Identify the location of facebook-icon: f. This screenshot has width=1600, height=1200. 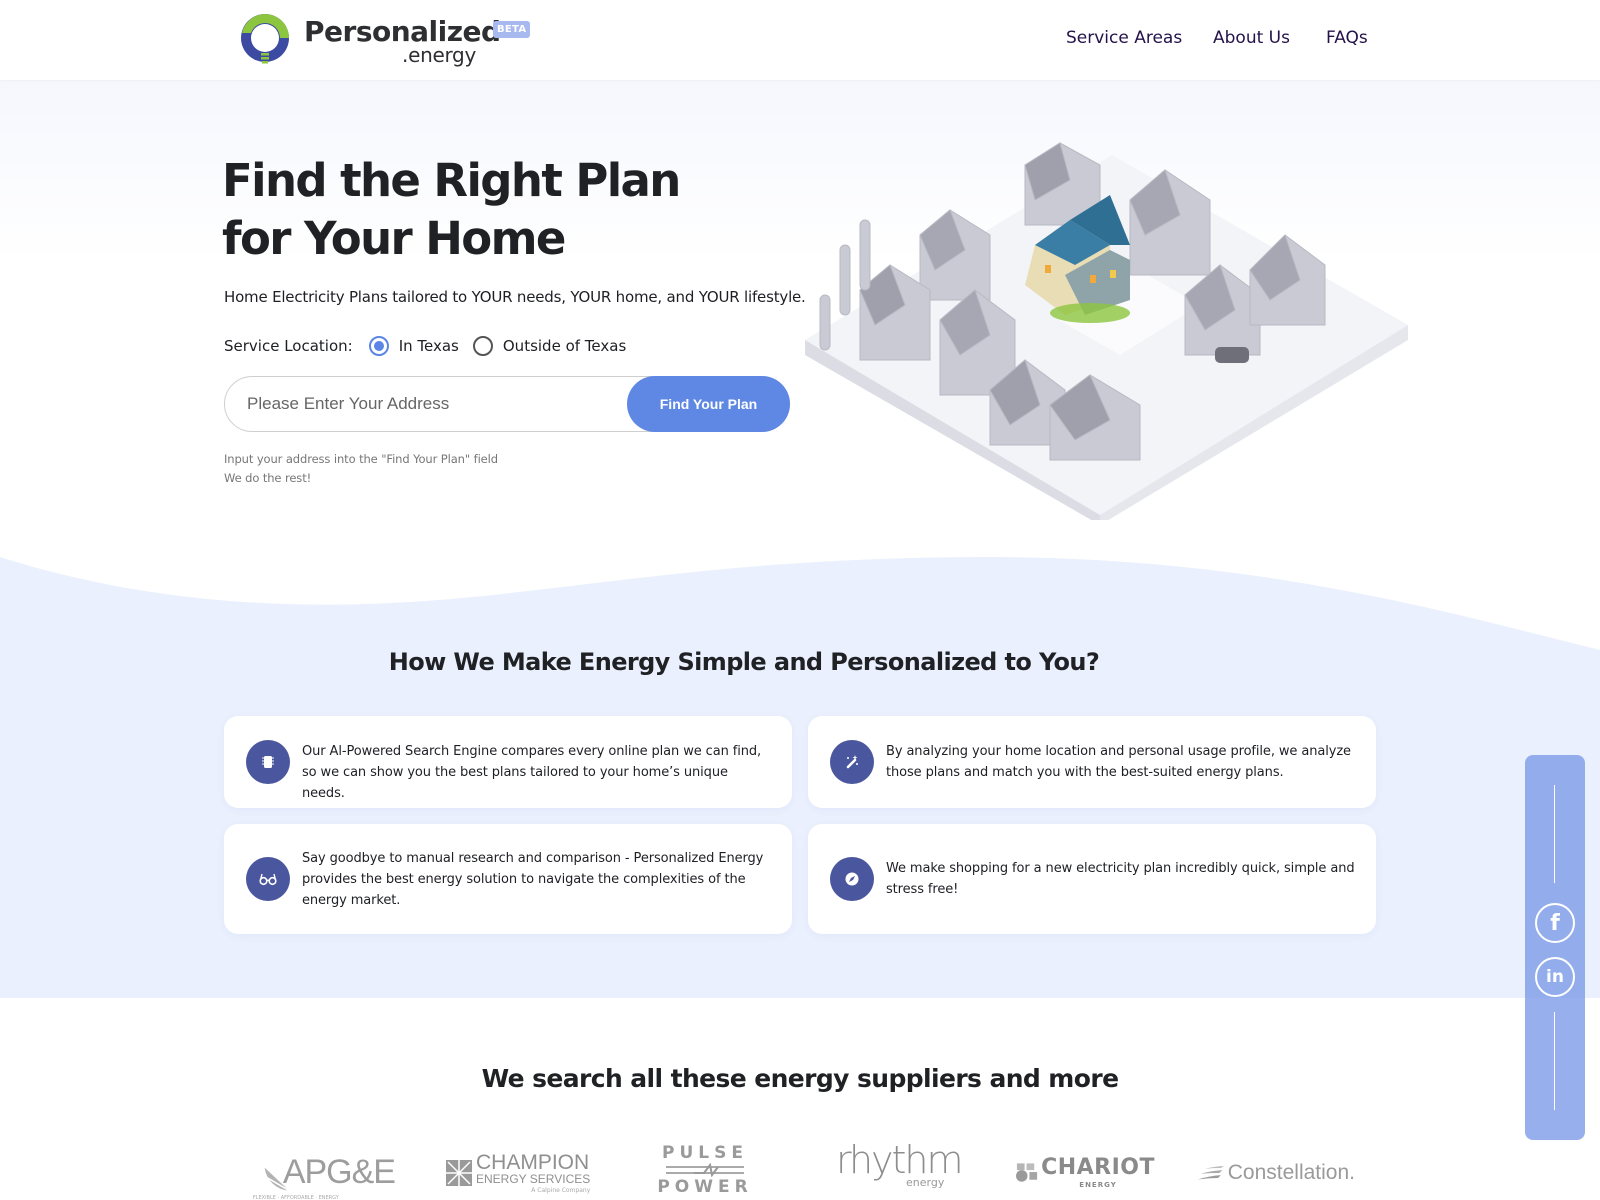
(1555, 923).